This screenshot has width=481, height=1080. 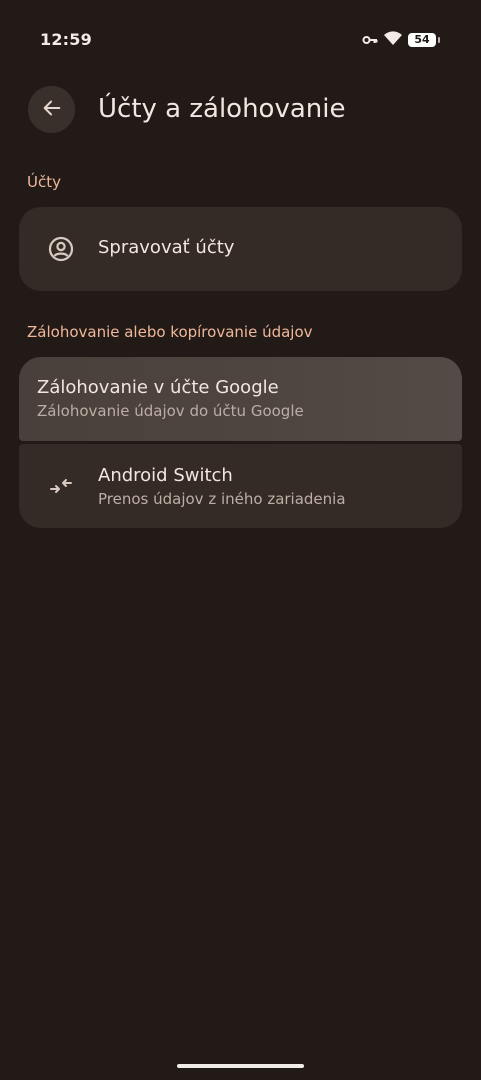 I want to click on section-label-backup: Zálohovanie alebo kopírovanie údajov, so click(x=170, y=332).